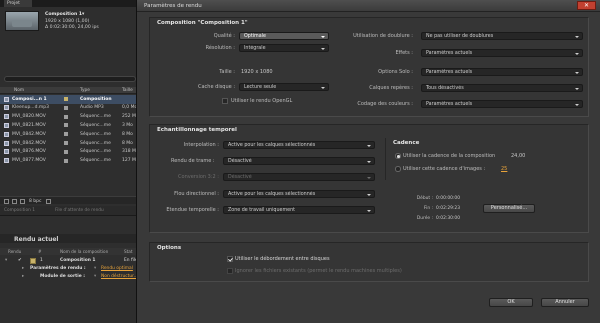  Describe the element at coordinates (424, 198) in the screenshot. I see `start-label: Début :` at that location.